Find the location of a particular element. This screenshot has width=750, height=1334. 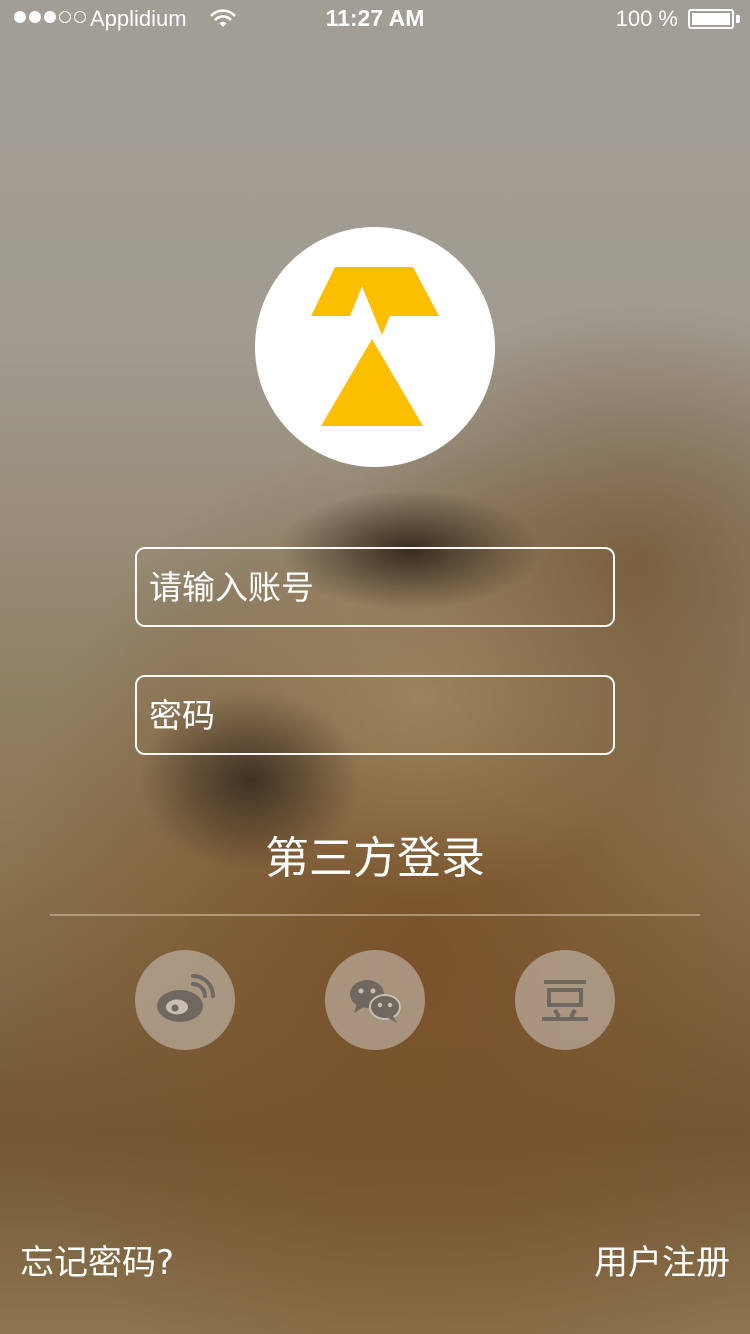

weibo-icon is located at coordinates (186, 998).